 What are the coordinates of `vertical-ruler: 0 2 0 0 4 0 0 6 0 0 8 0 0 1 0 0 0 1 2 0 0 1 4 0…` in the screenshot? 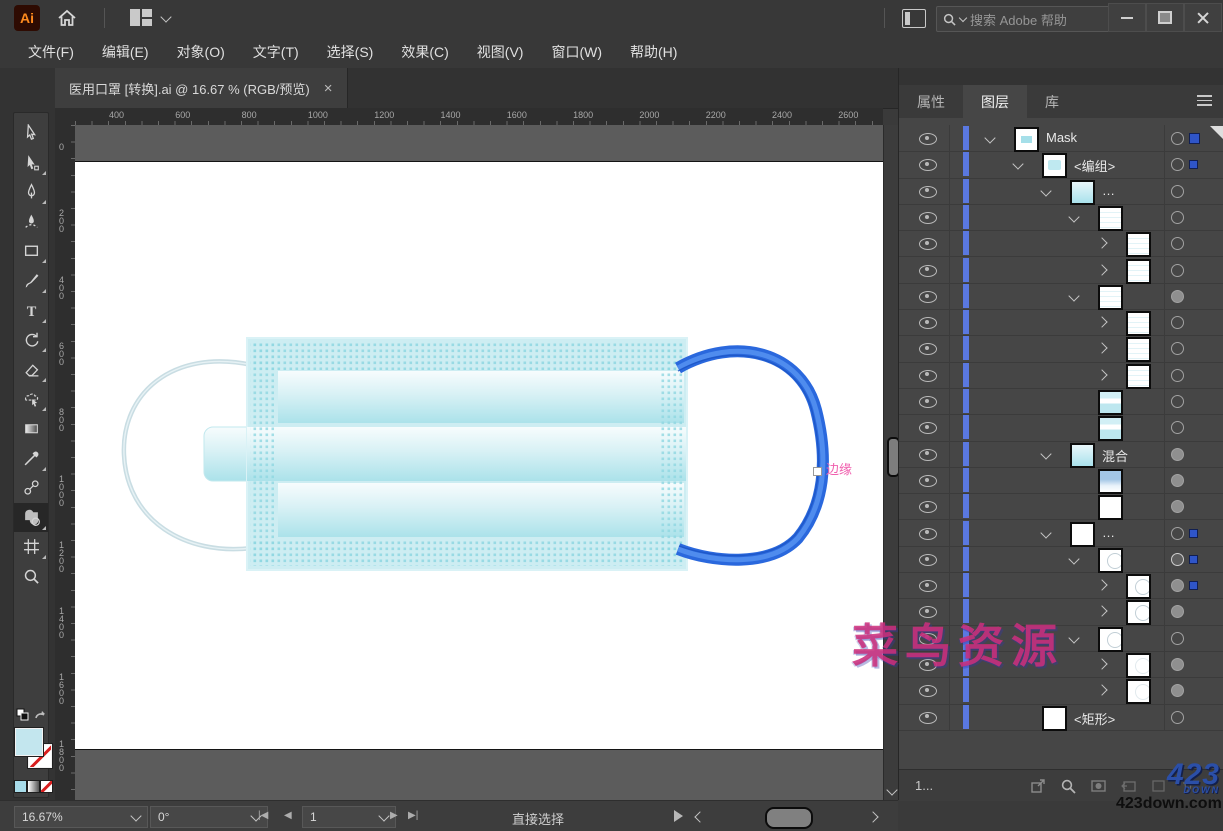 It's located at (65, 462).